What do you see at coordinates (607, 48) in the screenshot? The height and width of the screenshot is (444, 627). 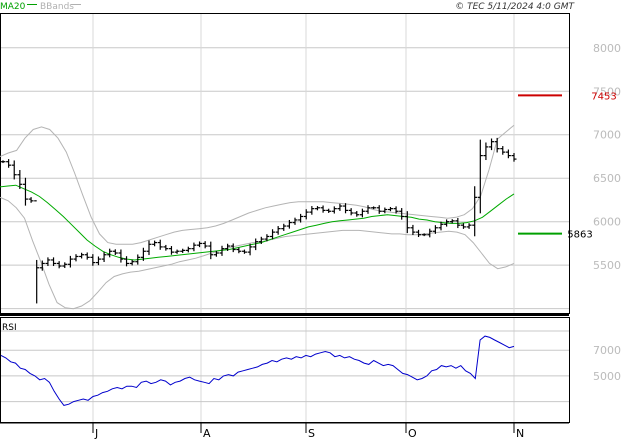 I see `price-tick-label: 8000` at bounding box center [607, 48].